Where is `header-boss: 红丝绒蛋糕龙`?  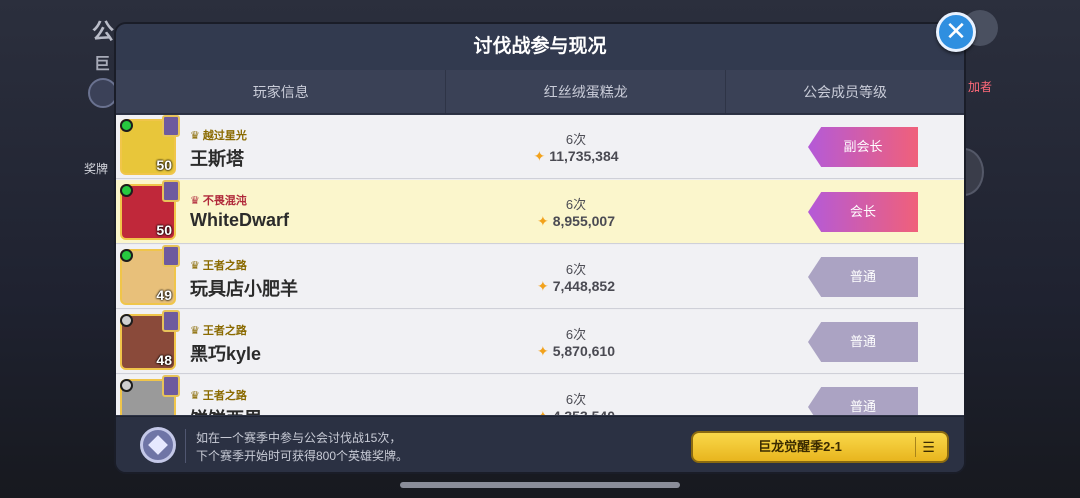
header-boss: 红丝绒蛋糕龙 is located at coordinates (586, 91).